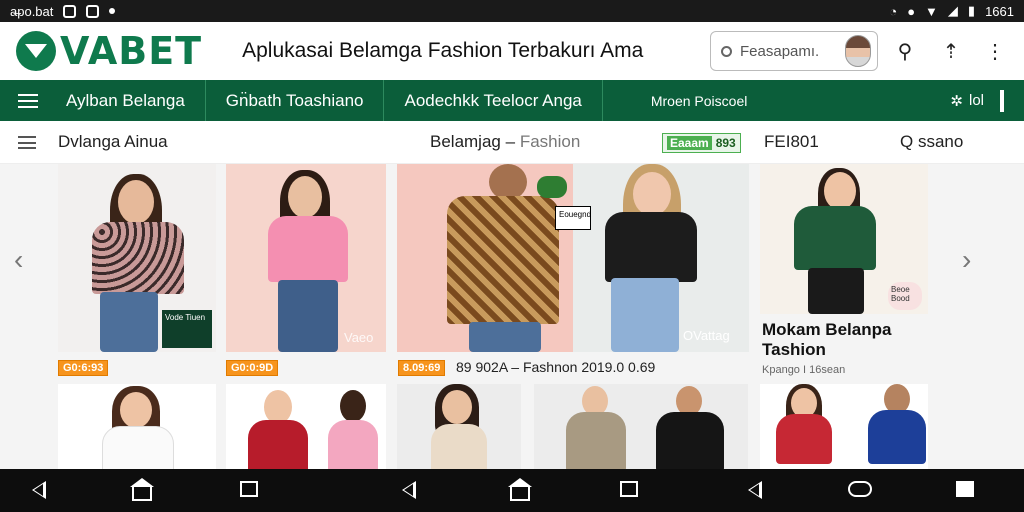 This screenshot has width=1024, height=512. I want to click on breadcrumb-sep: –, so click(510, 141).